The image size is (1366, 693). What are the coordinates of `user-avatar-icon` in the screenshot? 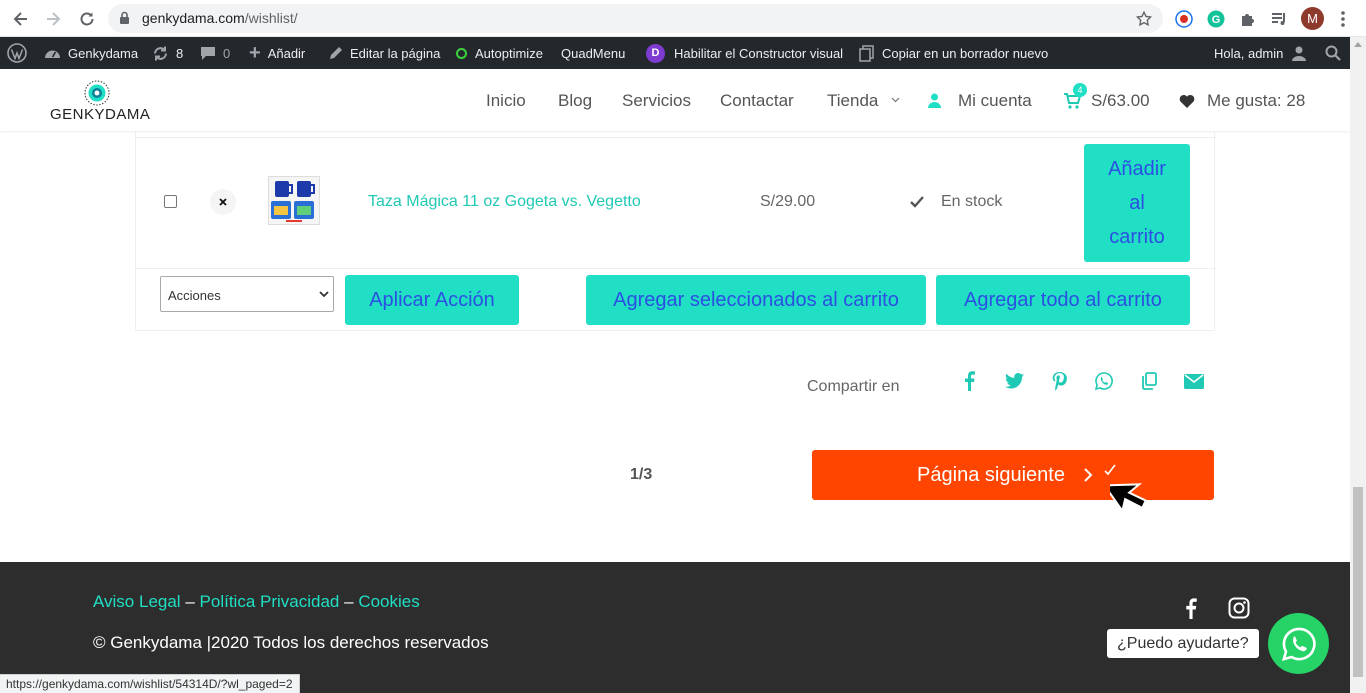 It's located at (1299, 53).